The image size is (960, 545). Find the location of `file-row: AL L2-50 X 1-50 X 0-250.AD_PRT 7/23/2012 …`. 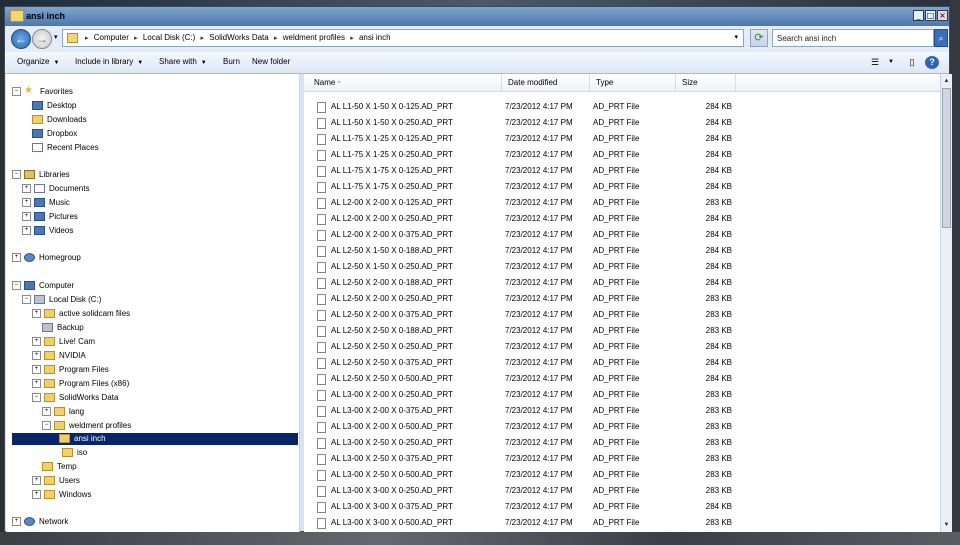

file-row: AL L2-50 X 1-50 X 0-250.AD_PRT 7/23/2012 … is located at coordinates (622, 267).